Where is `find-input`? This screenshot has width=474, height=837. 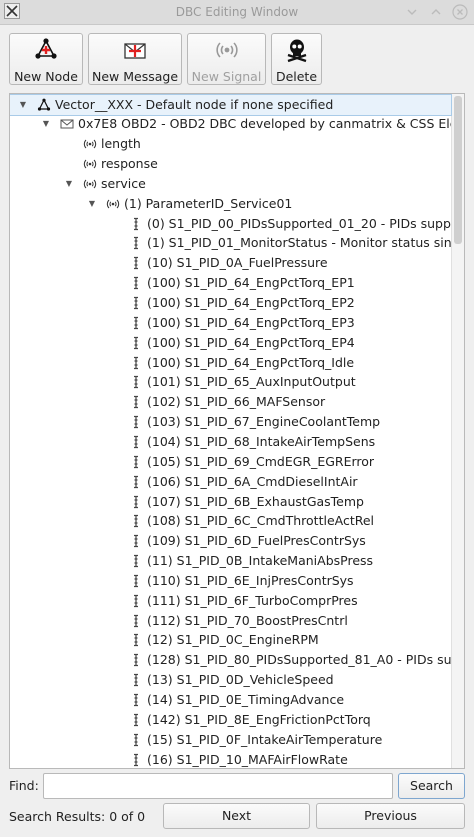 find-input is located at coordinates (218, 786).